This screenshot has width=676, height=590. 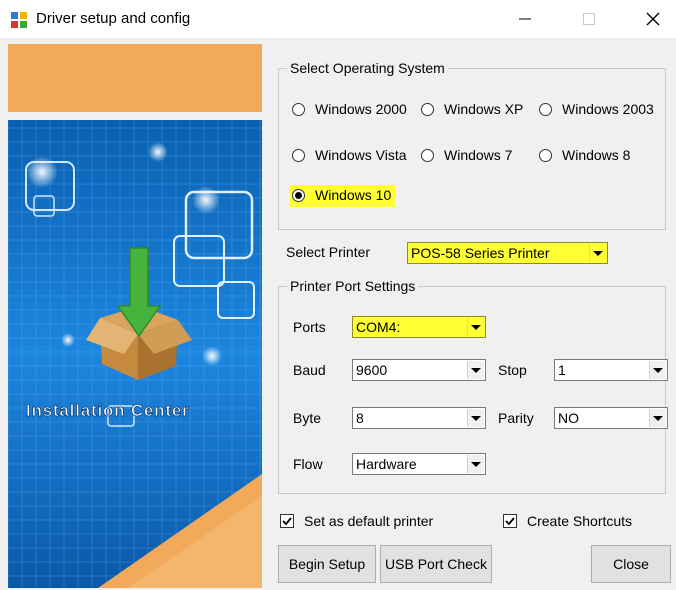 I want to click on ports-select-dropdown, so click(x=475, y=327).